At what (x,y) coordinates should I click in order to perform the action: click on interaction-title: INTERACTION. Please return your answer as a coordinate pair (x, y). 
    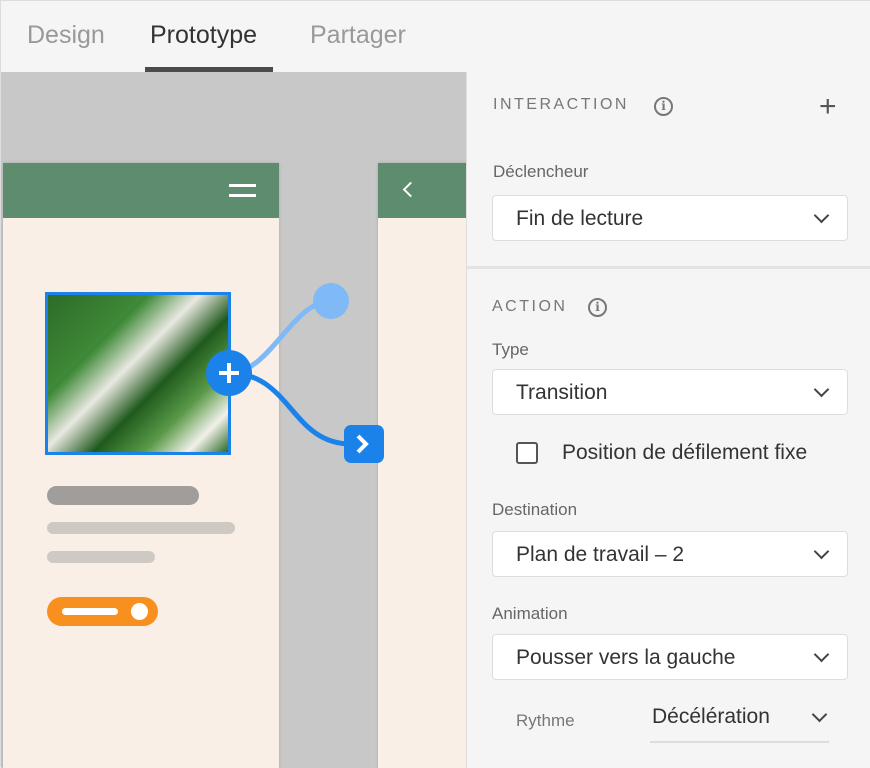
    Looking at the image, I should click on (561, 104).